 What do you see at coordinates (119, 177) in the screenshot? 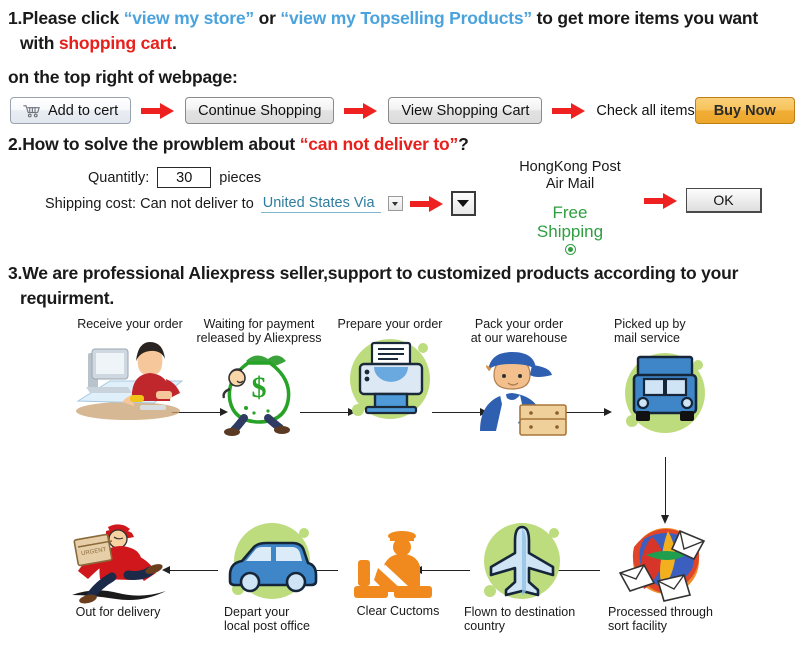
I see `quantity-label: Quantitly:` at bounding box center [119, 177].